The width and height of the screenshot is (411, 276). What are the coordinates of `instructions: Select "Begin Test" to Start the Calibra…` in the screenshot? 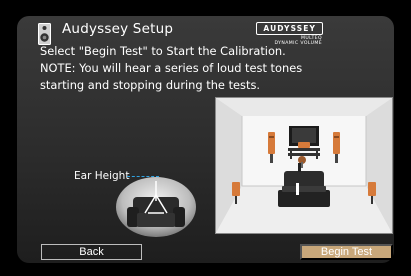 It's located at (185, 68).